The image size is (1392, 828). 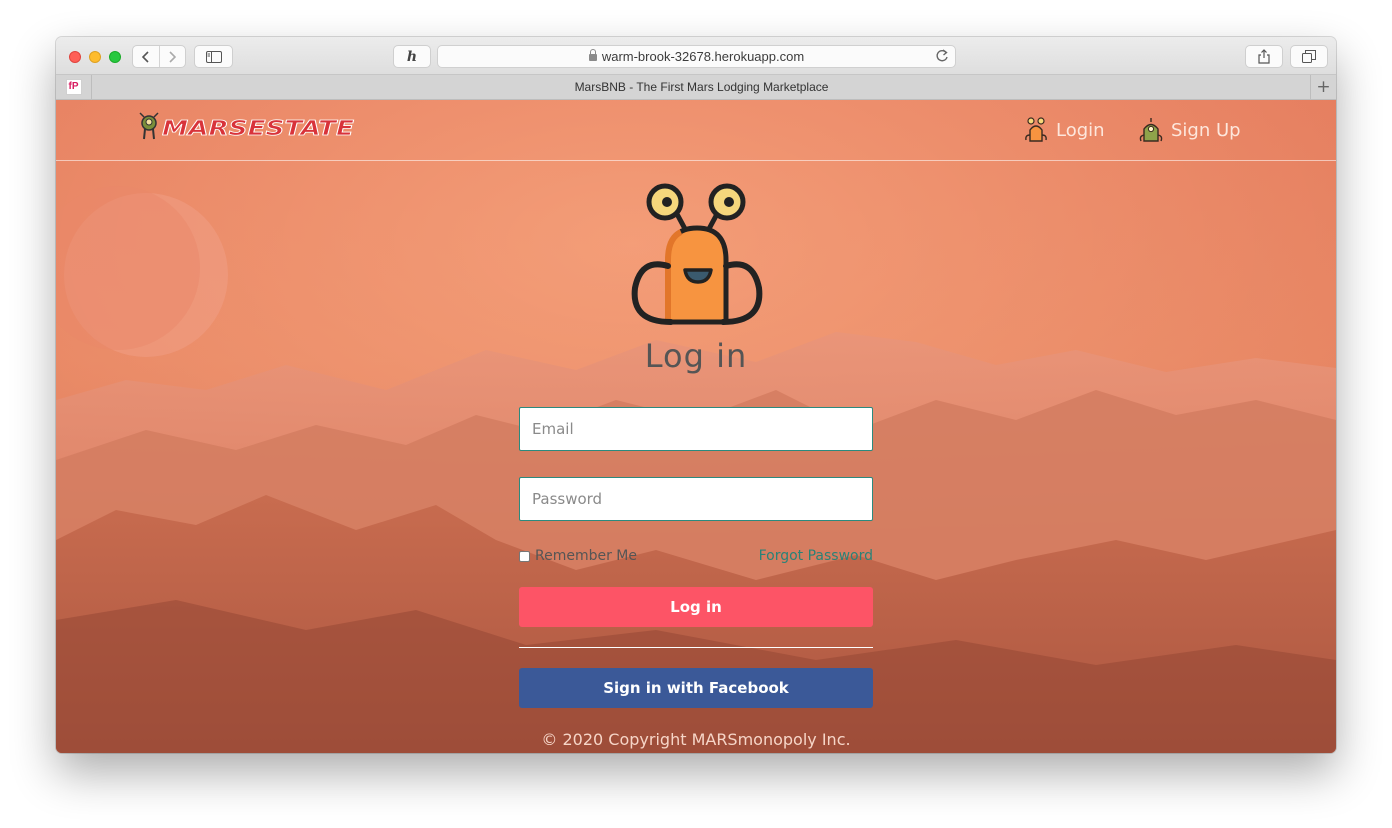 I want to click on history-nav, so click(x=159, y=56).